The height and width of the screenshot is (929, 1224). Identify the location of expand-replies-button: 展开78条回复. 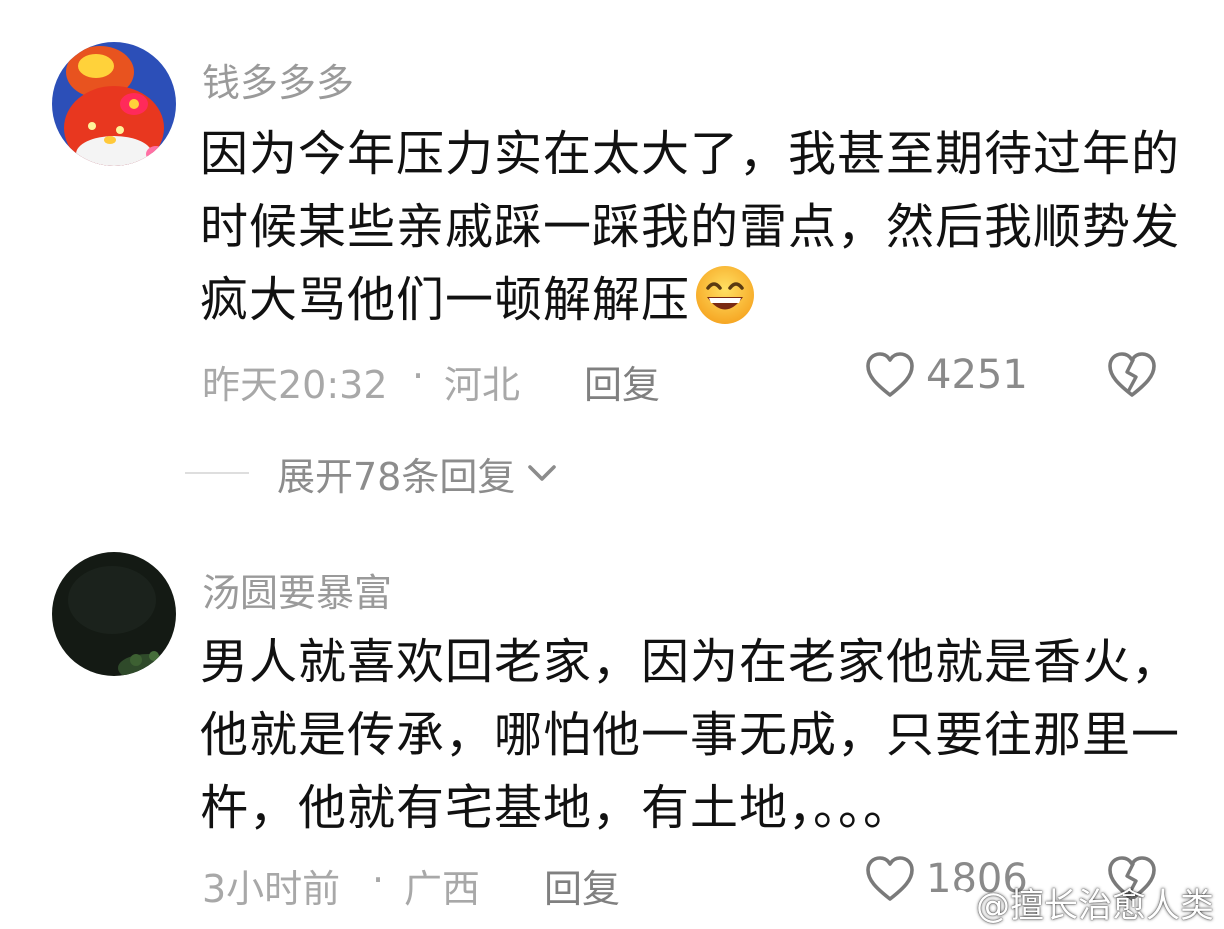
(372, 473).